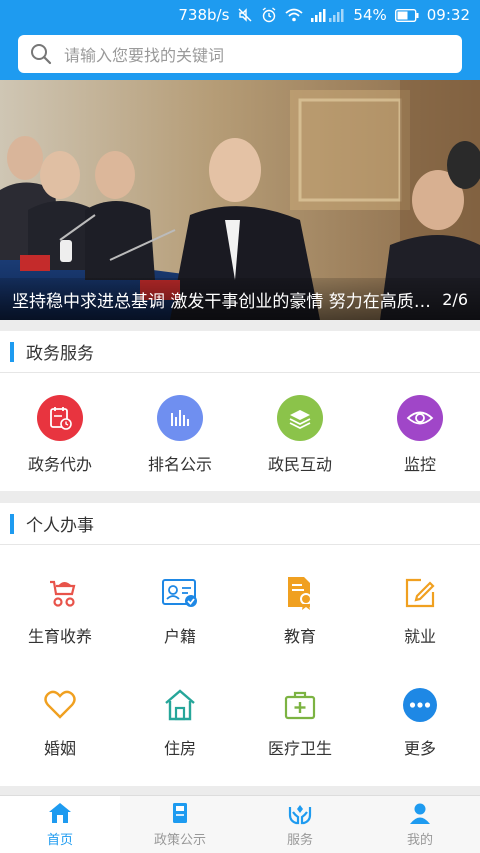 The image size is (480, 853). I want to click on tab-label: 服务, so click(299, 840).